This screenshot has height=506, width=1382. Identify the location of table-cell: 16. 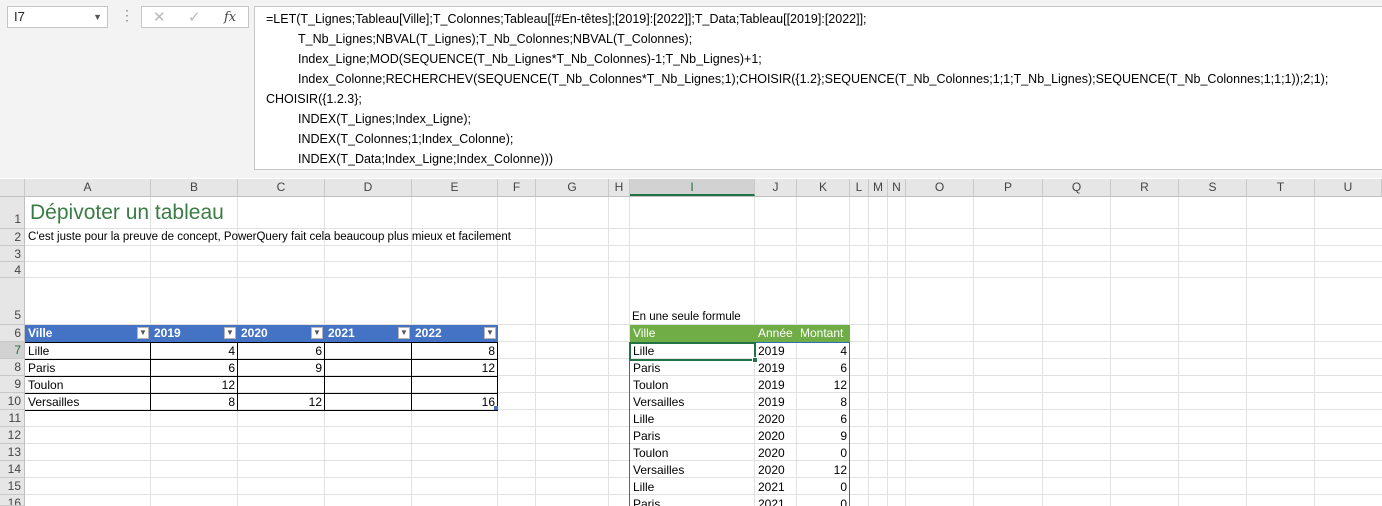
(455, 402).